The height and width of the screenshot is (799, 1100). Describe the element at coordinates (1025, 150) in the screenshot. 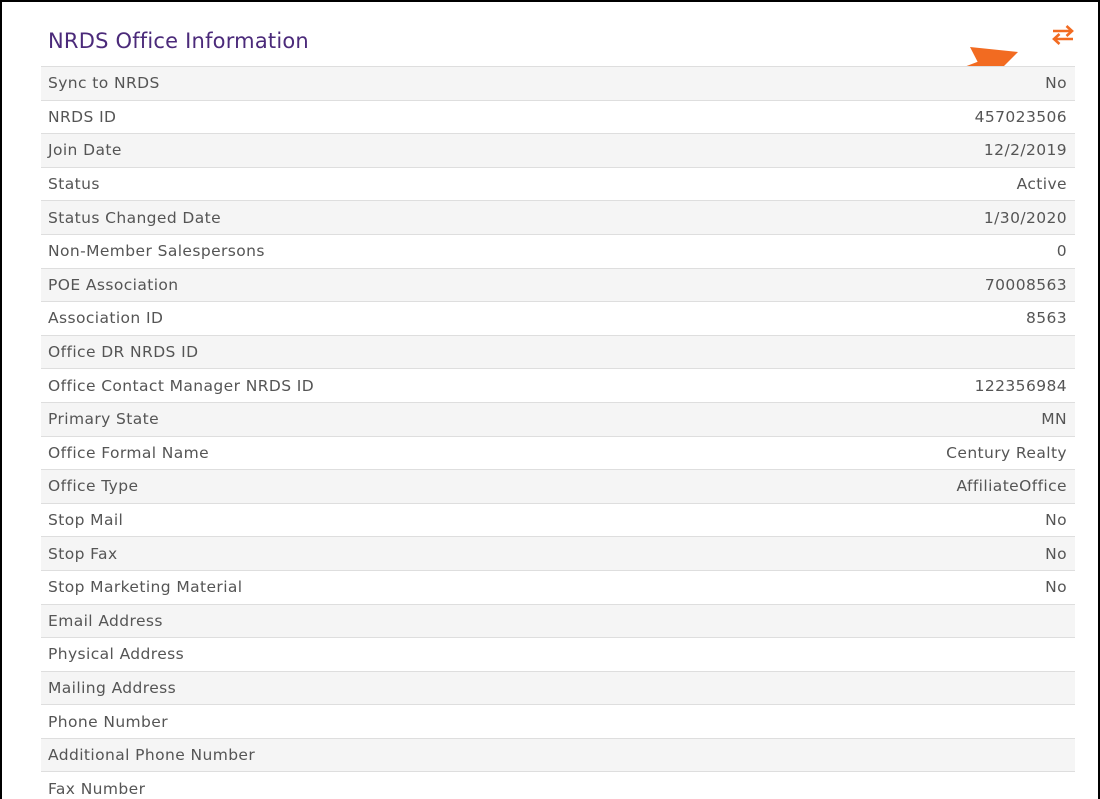

I see `info-row-value: 12/2/2019` at that location.